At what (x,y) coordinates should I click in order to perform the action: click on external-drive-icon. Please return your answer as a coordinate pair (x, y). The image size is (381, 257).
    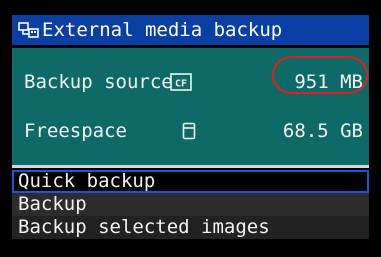
    Looking at the image, I should click on (193, 131).